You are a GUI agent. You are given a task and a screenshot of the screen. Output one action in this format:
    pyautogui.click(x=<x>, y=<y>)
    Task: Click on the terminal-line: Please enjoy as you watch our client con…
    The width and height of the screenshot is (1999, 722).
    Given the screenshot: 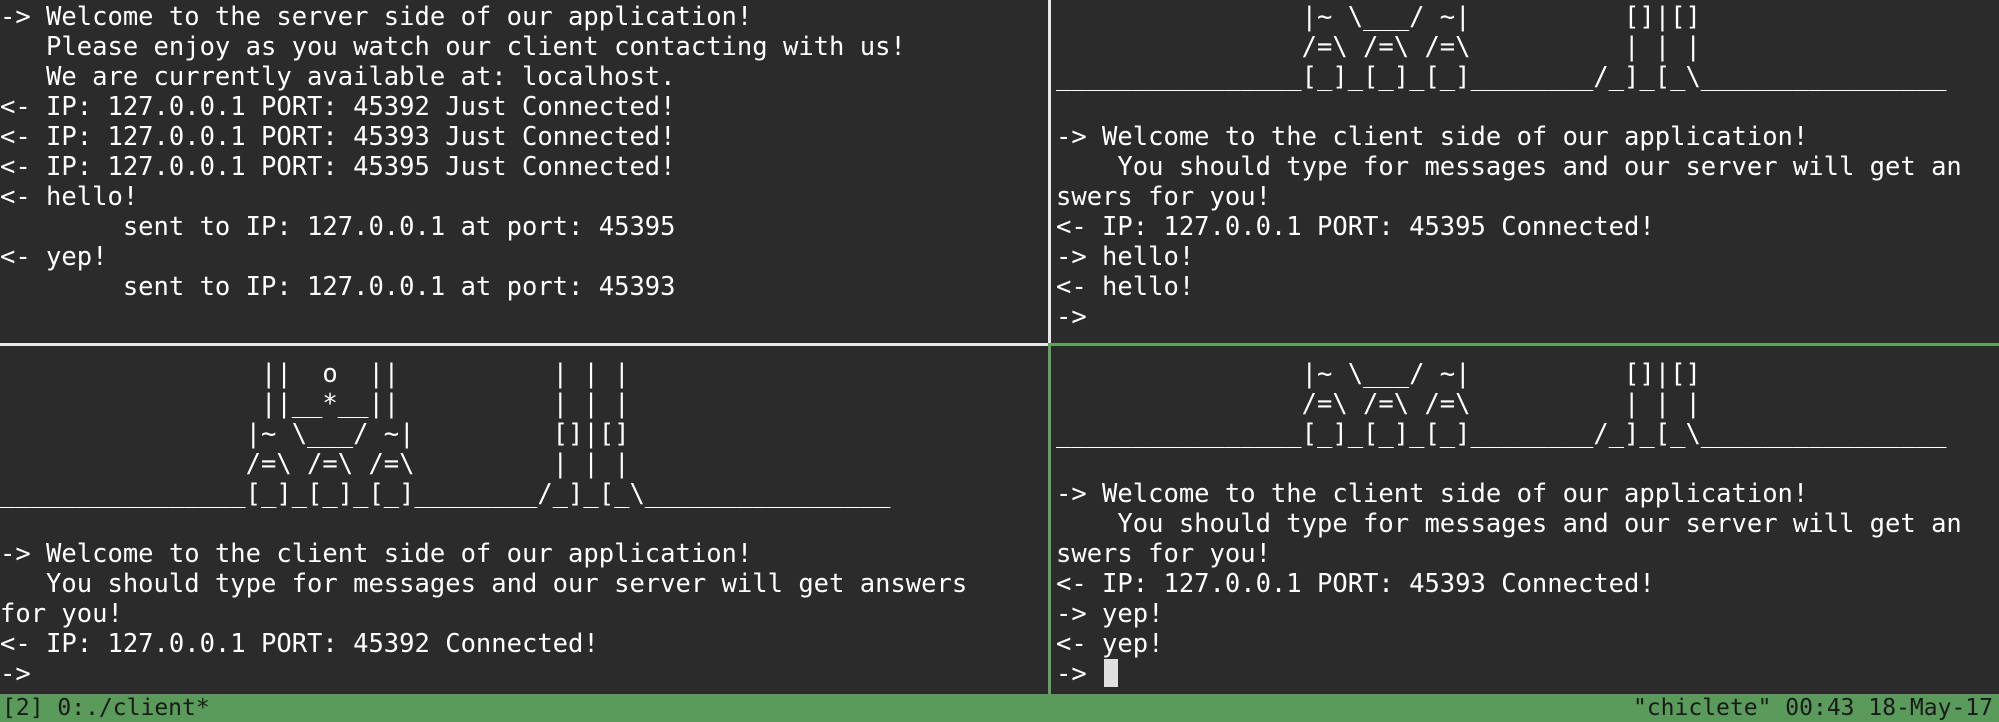 What is the action you would take?
    pyautogui.click(x=453, y=47)
    